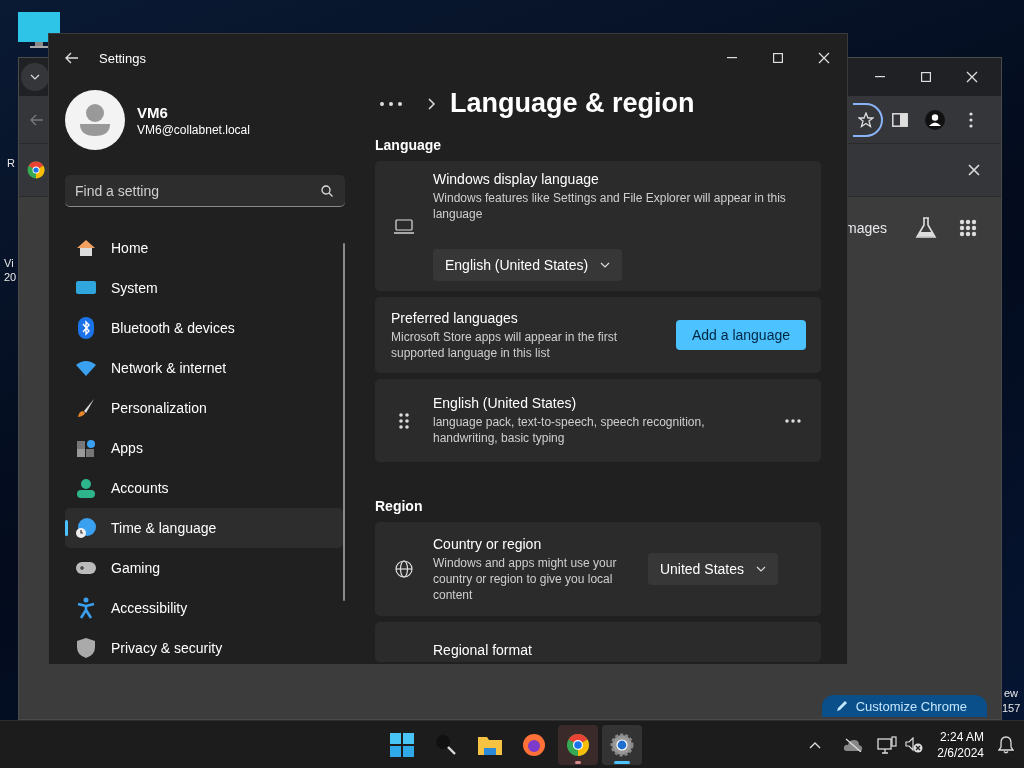 This screenshot has height=768, width=1024. I want to click on card-title: Preferred languages, so click(455, 317).